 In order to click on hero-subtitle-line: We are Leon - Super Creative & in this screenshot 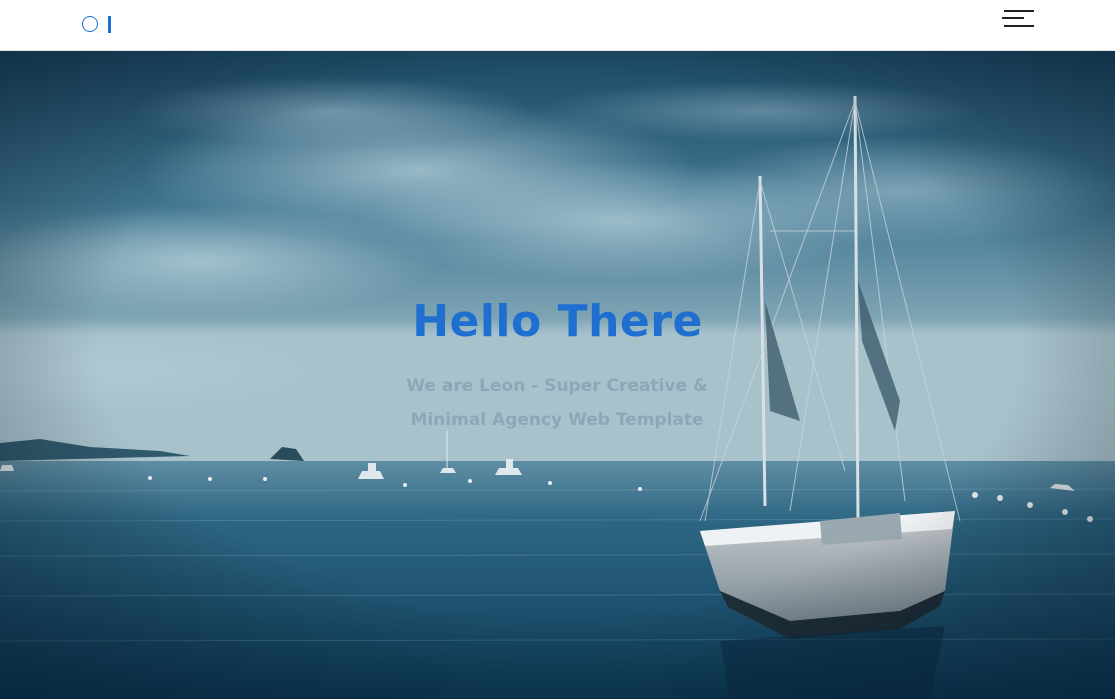, I will do `click(557, 386)`.